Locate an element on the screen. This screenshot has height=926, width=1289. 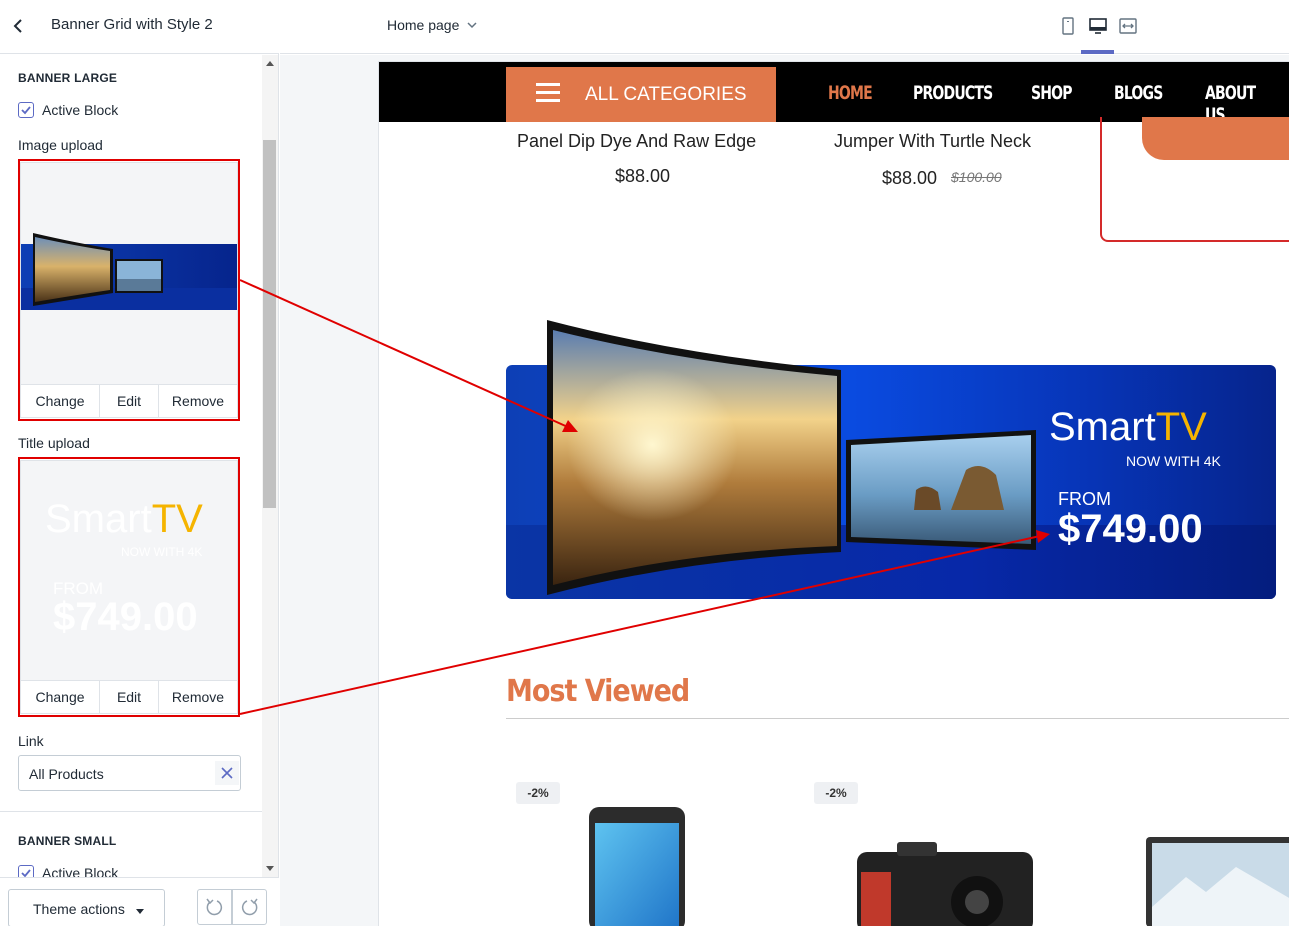
scroll-up-arrow-icon is located at coordinates (270, 63).